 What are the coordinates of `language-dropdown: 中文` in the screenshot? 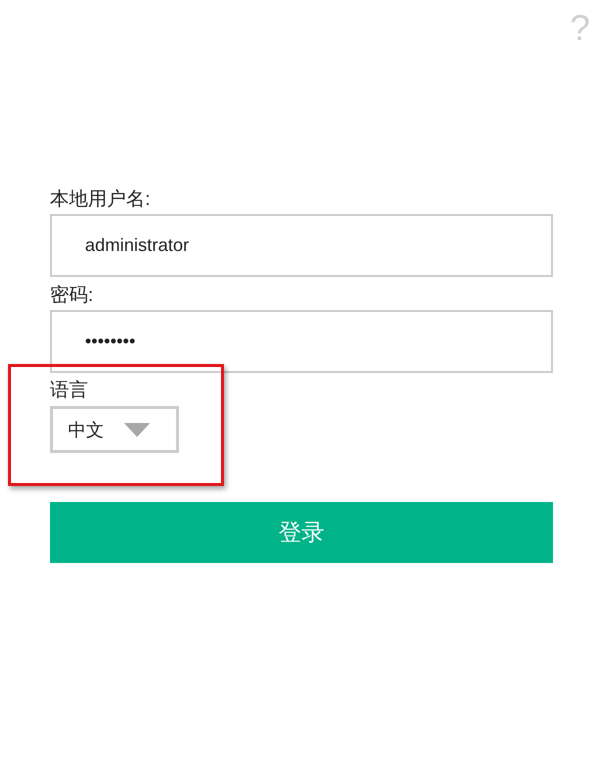 It's located at (114, 429).